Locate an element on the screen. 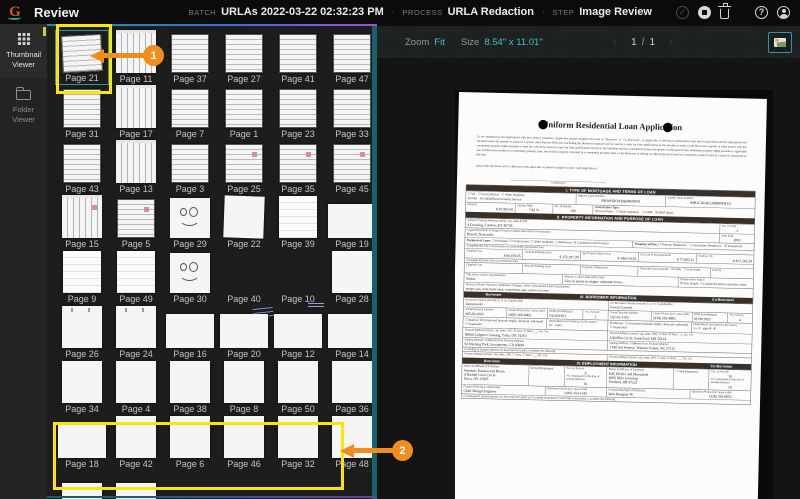 The height and width of the screenshot is (499, 800). thumbnail-cell: Page 50 is located at coordinates (298, 387).